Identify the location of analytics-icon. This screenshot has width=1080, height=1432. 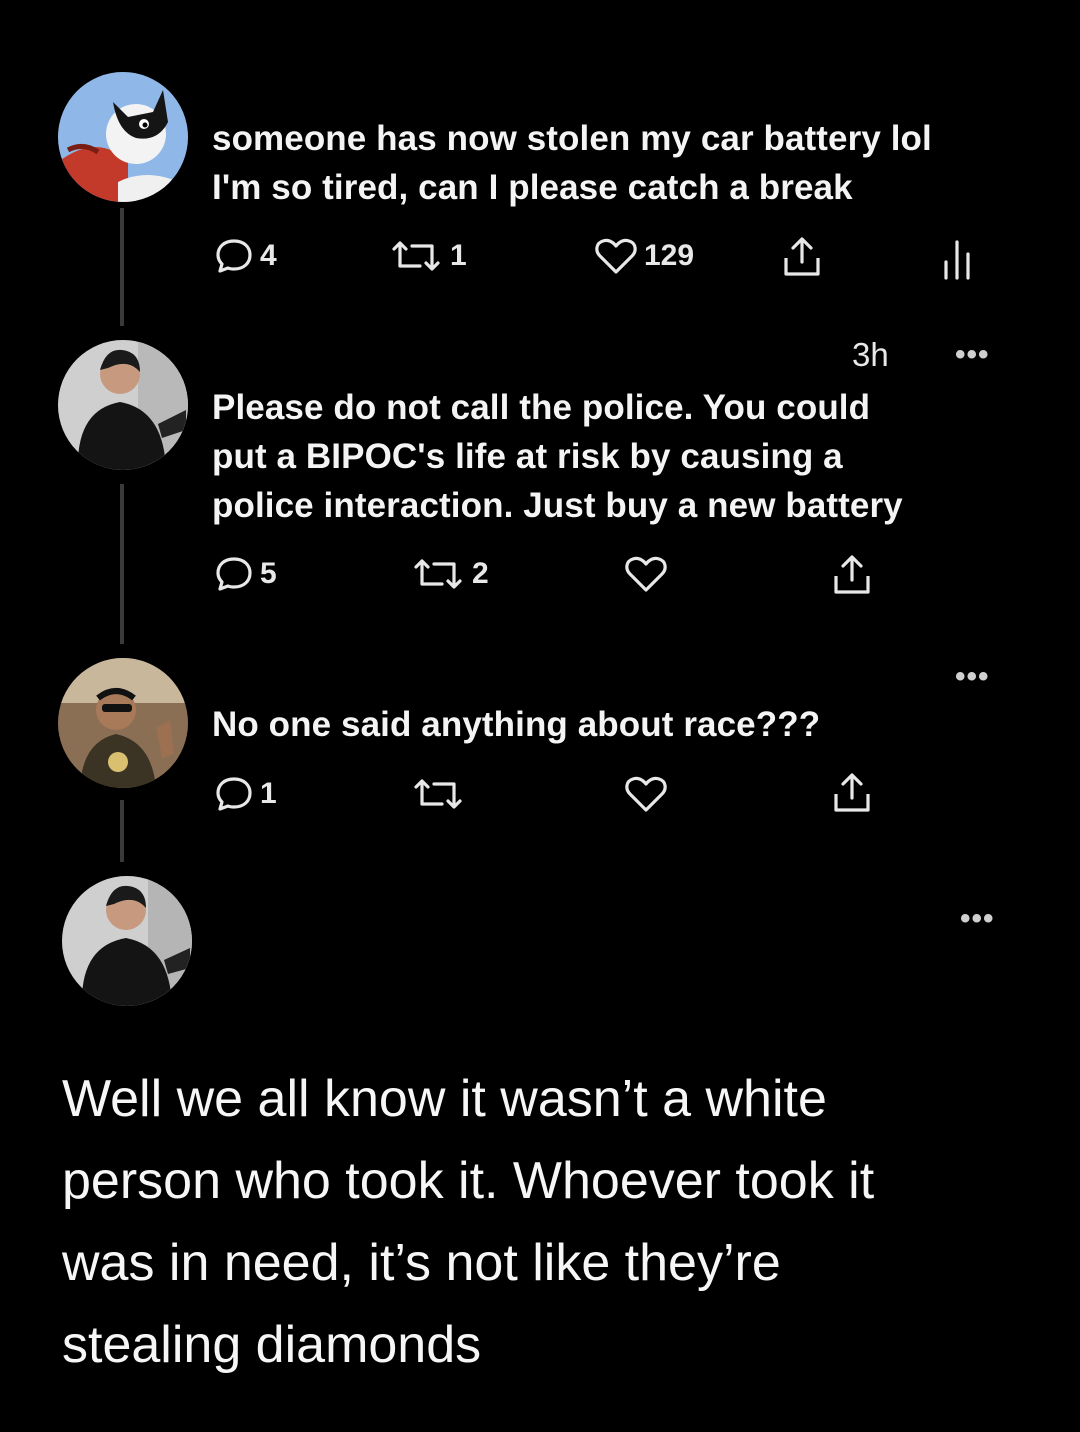
(957, 260).